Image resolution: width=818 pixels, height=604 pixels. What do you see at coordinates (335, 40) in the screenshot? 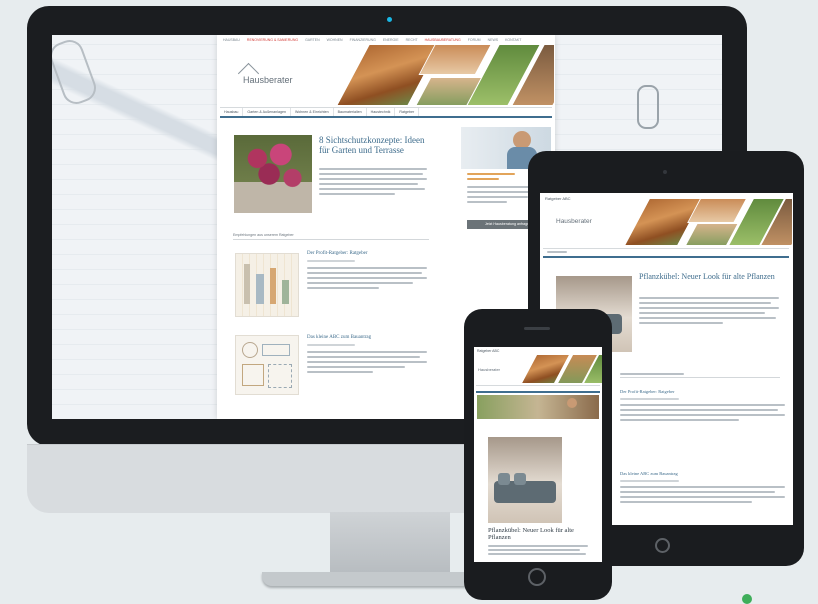
I see `top-nav-item: WOHNEN` at bounding box center [335, 40].